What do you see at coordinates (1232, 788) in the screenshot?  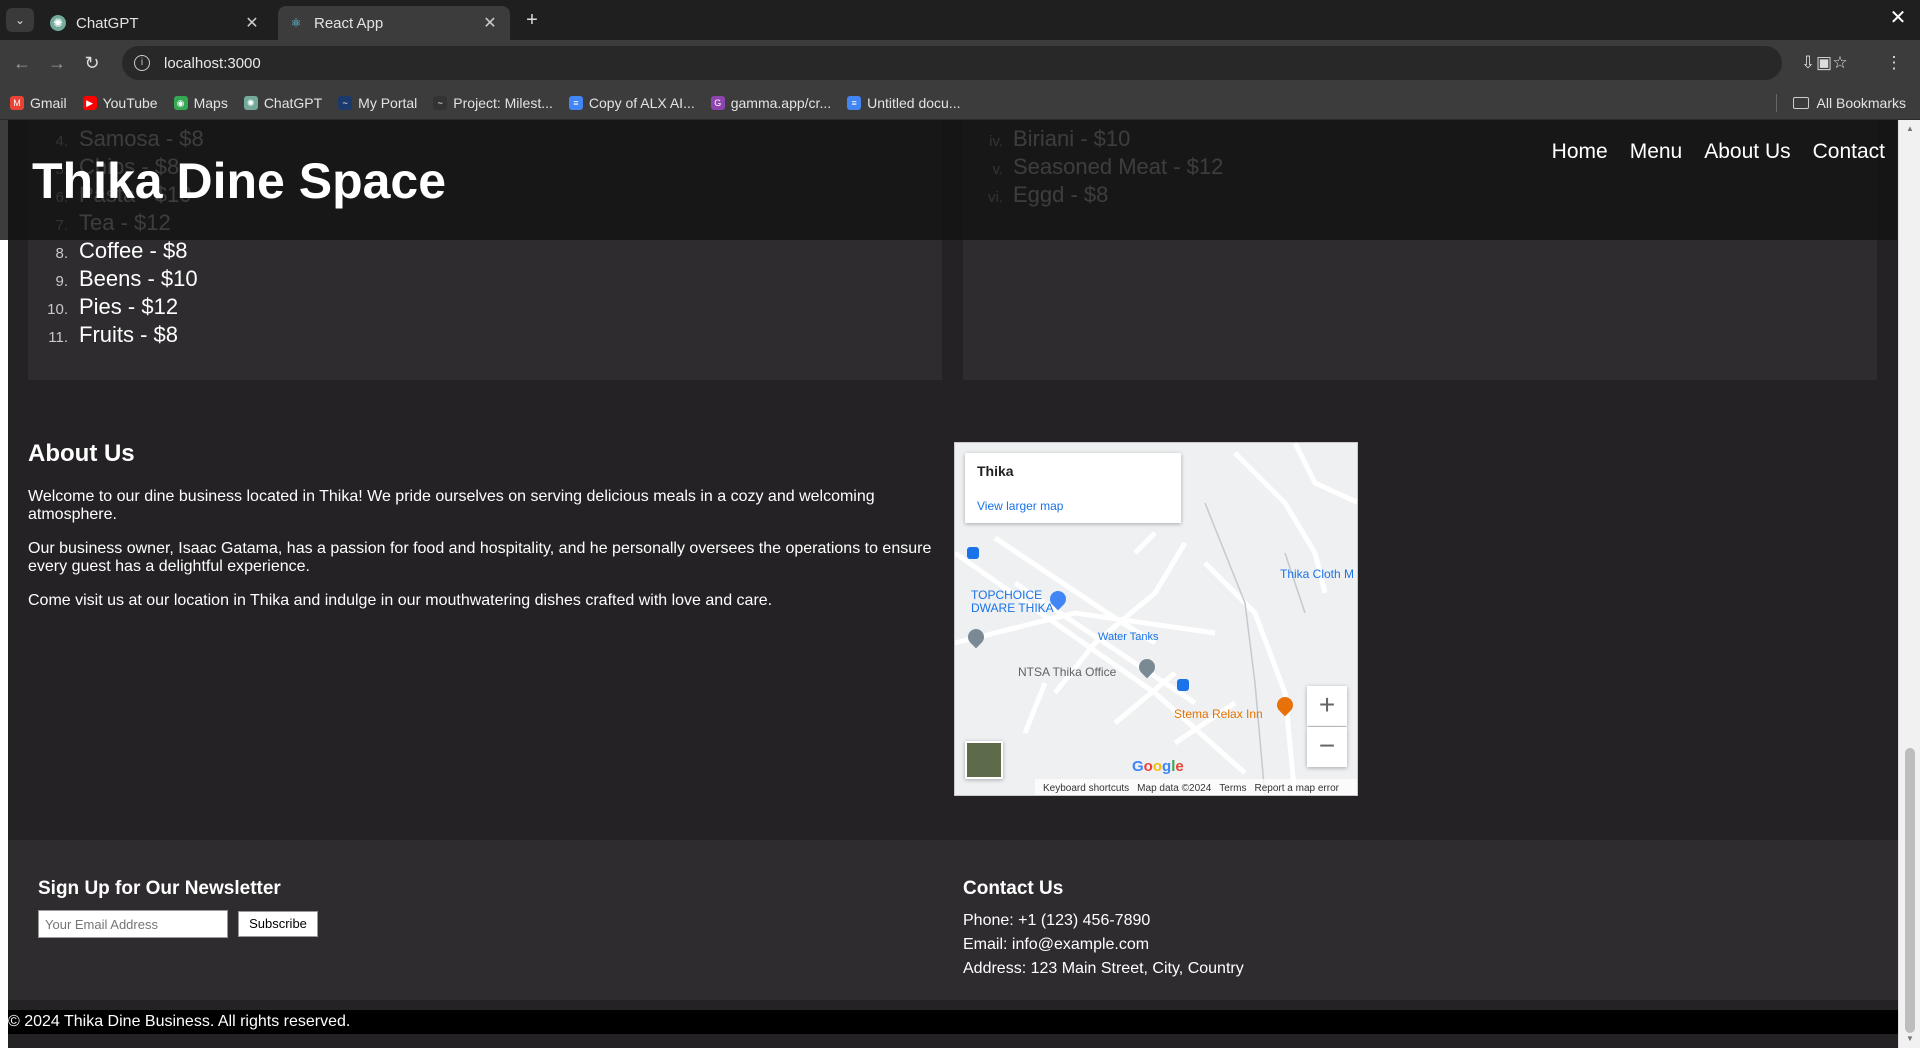 I see `terms-link: Terms` at bounding box center [1232, 788].